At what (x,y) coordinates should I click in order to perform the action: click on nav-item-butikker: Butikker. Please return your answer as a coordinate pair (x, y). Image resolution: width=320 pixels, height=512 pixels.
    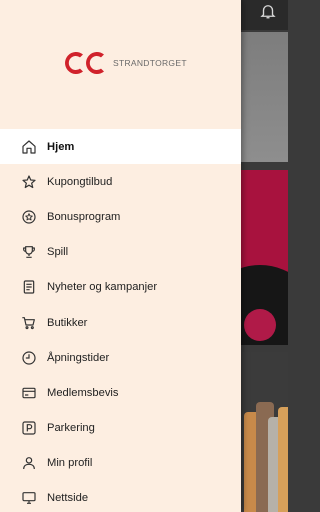
    Looking at the image, I should click on (120, 322).